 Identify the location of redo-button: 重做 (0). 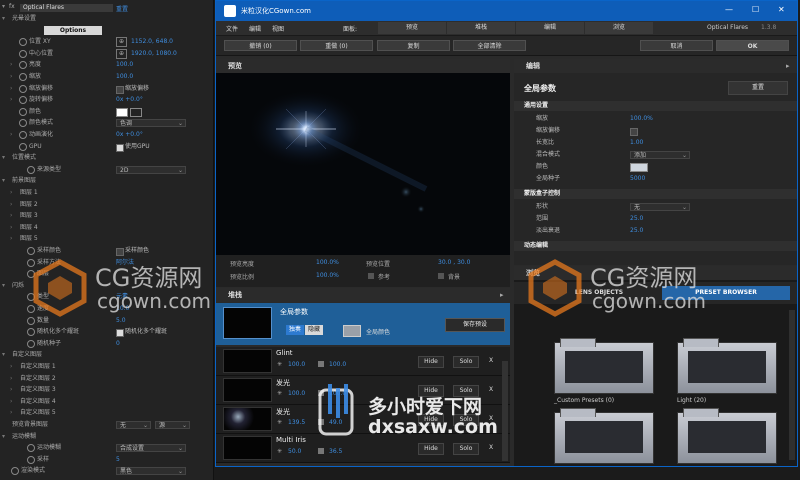
(336, 45).